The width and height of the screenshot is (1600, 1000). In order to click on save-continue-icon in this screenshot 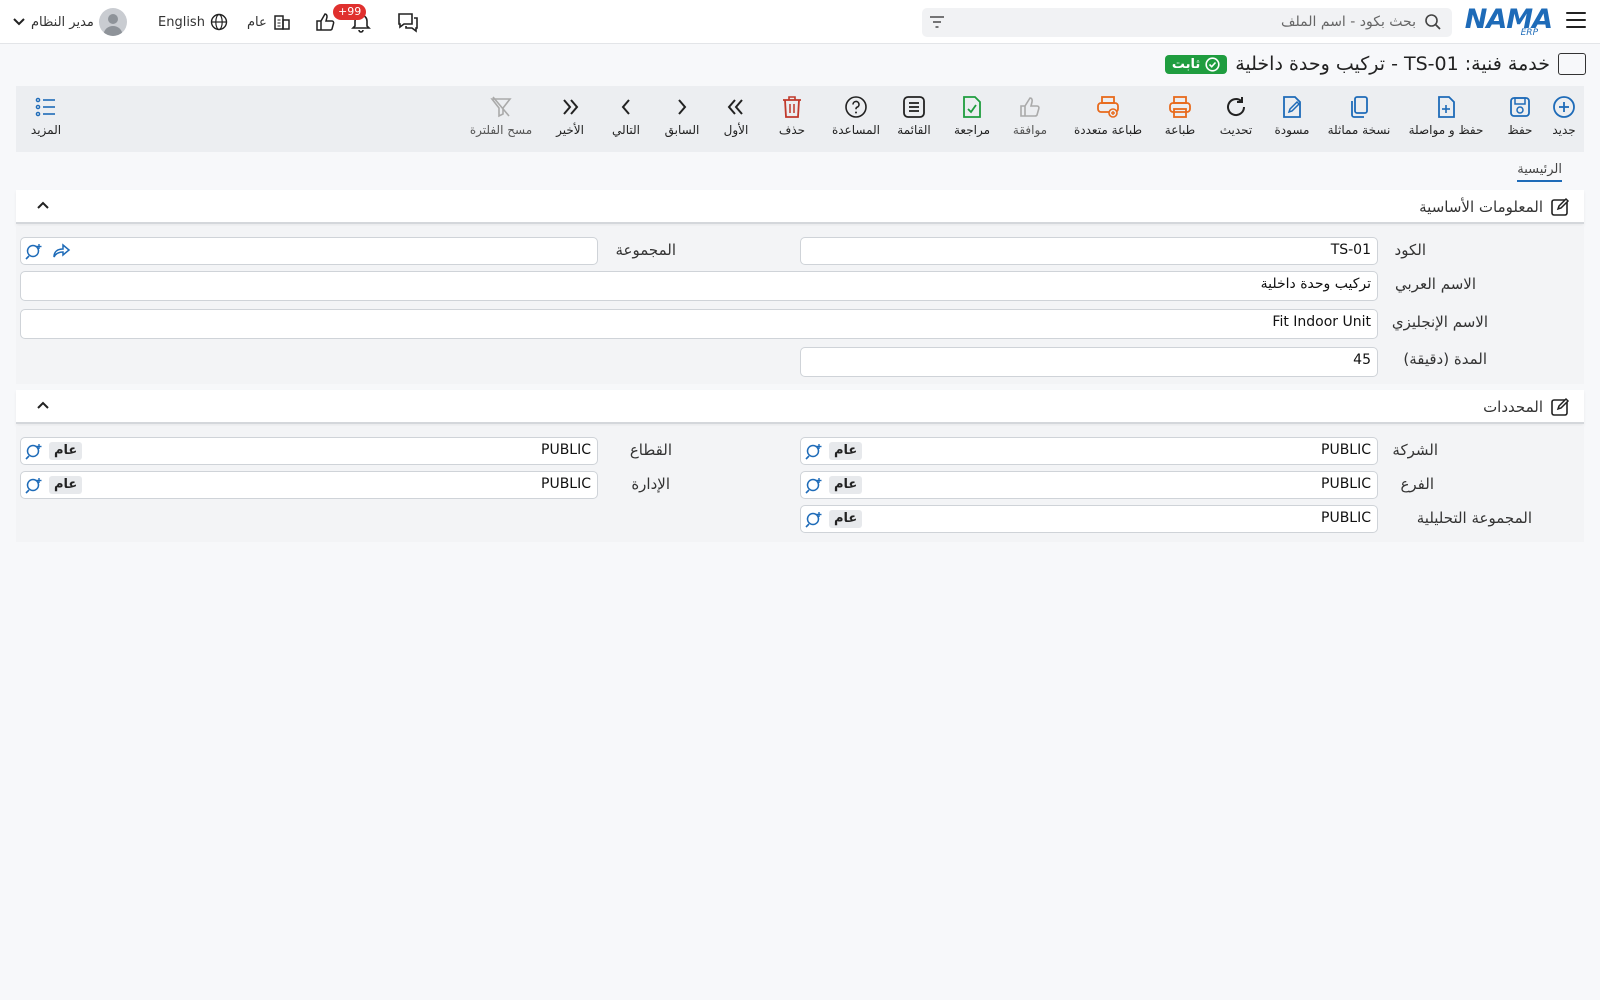, I will do `click(1446, 107)`.